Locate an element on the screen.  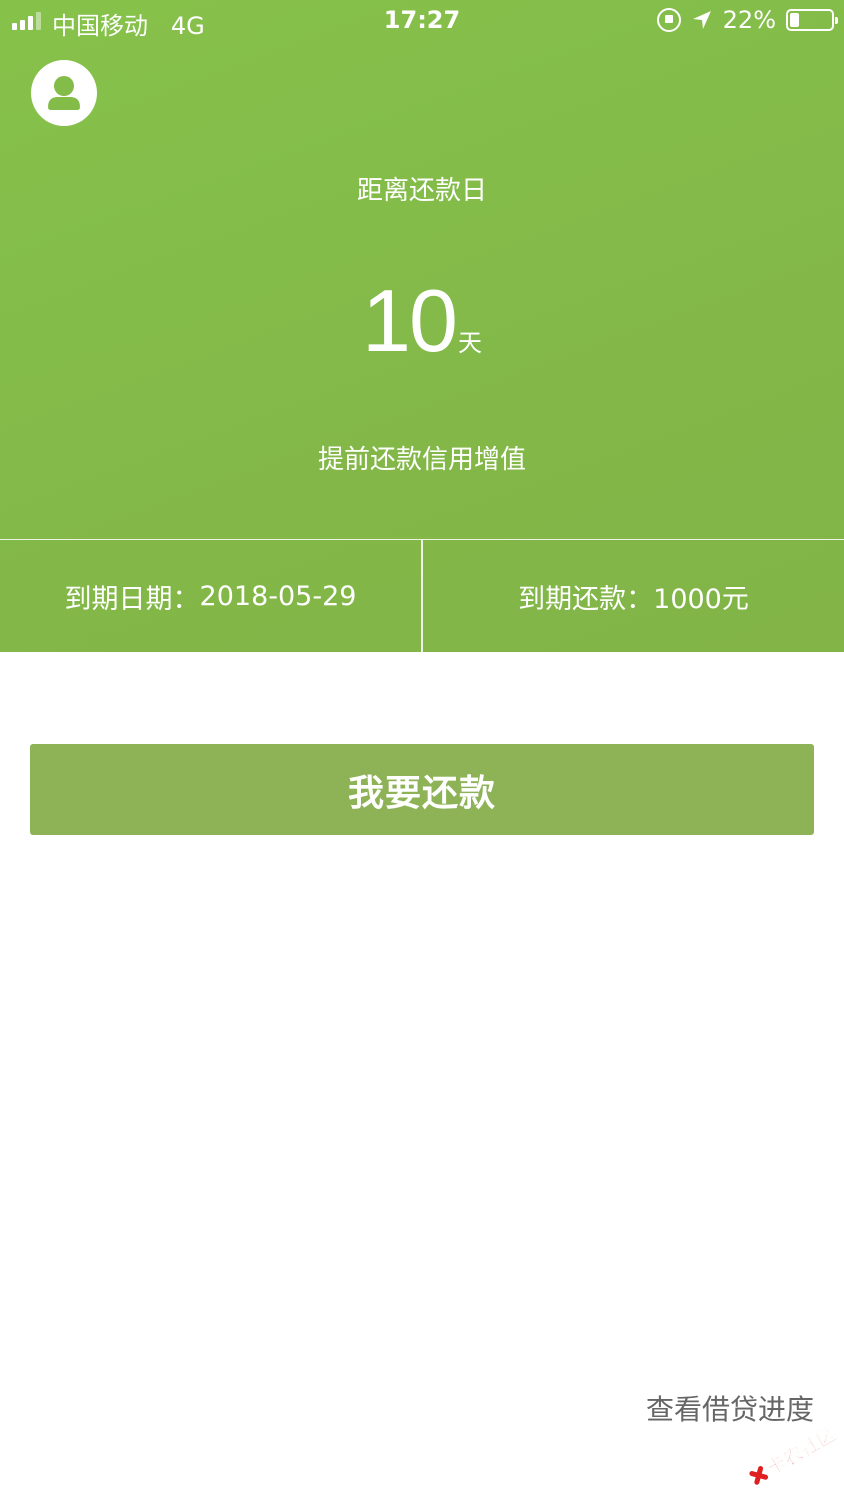
countdown-days: 10 is located at coordinates (410, 320).